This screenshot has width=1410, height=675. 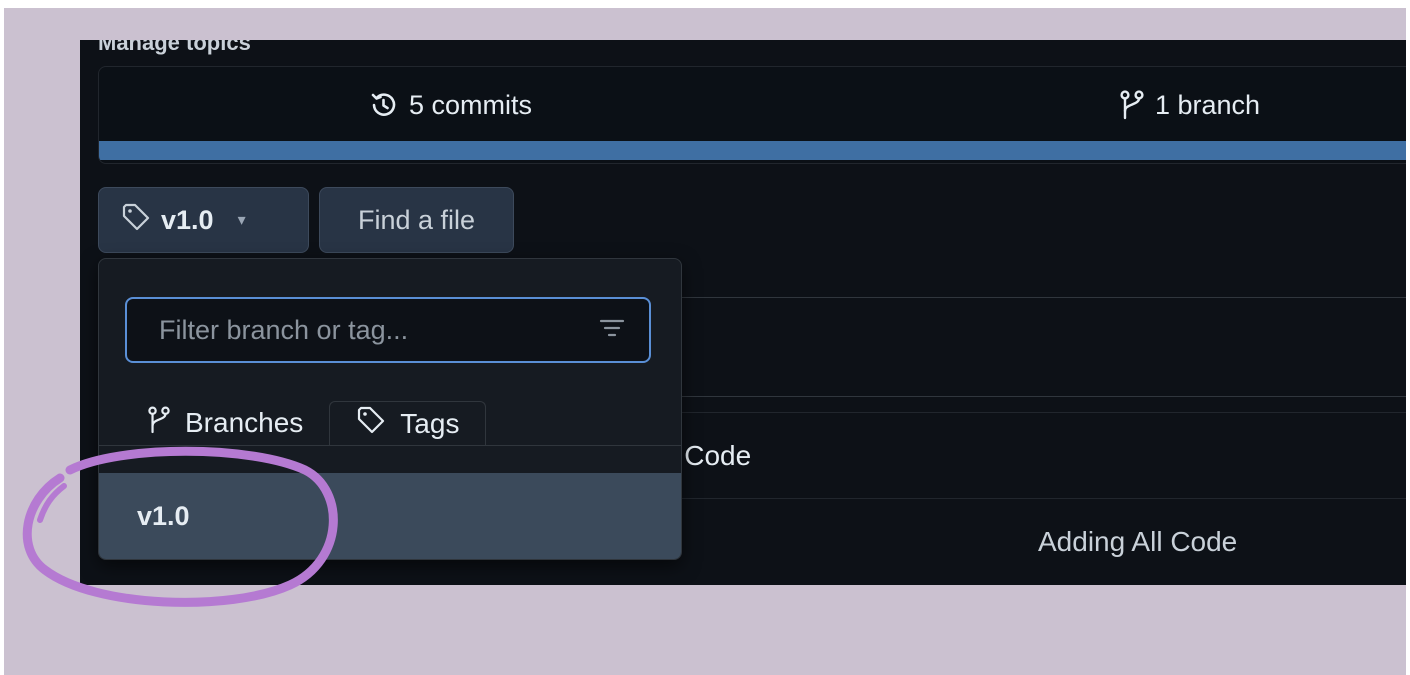 What do you see at coordinates (612, 330) in the screenshot?
I see `filter-lines-icon` at bounding box center [612, 330].